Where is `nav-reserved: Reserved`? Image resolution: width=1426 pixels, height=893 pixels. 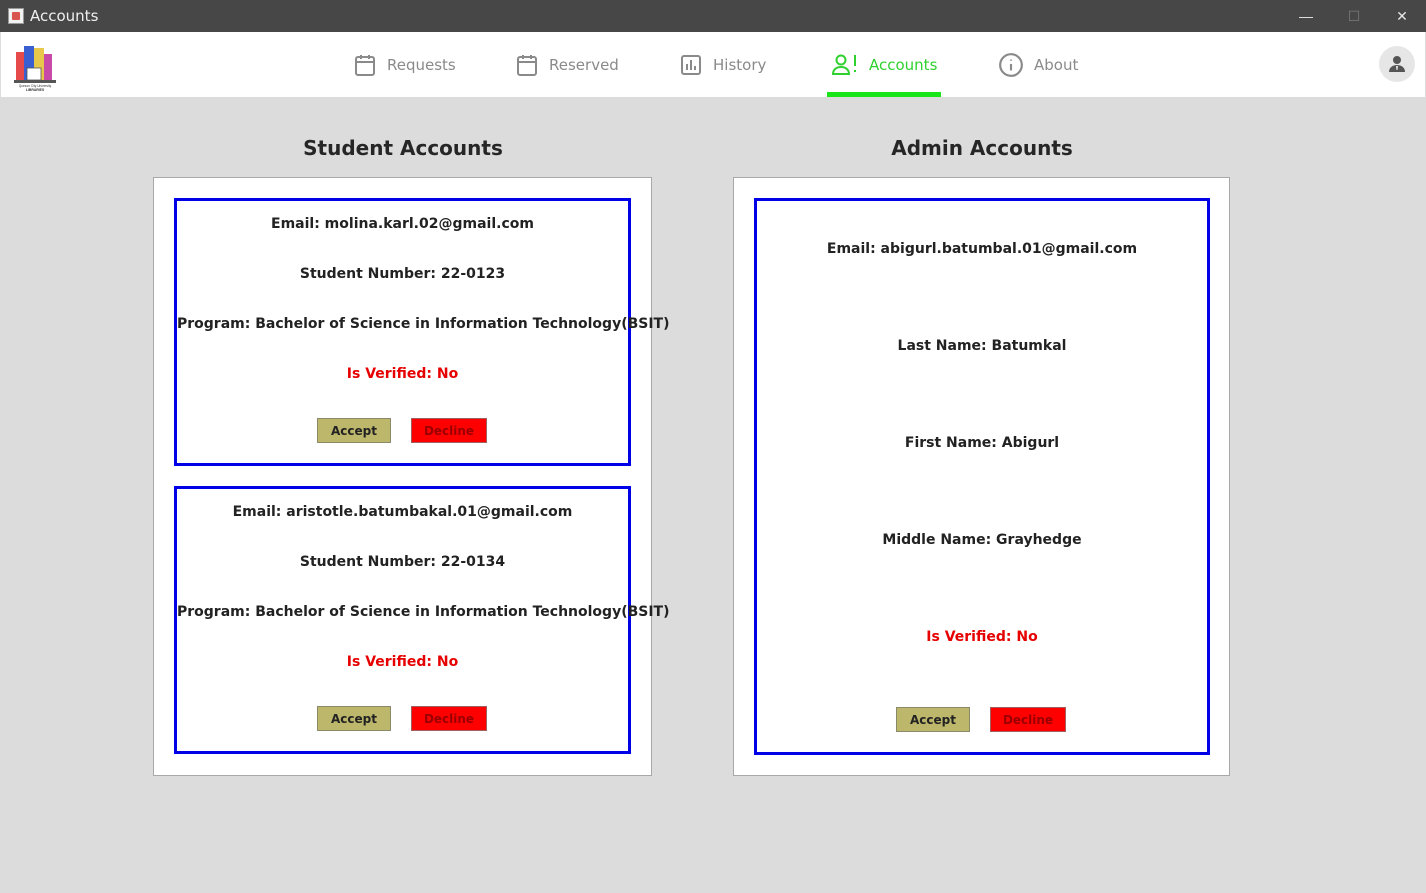 nav-reserved: Reserved is located at coordinates (567, 64).